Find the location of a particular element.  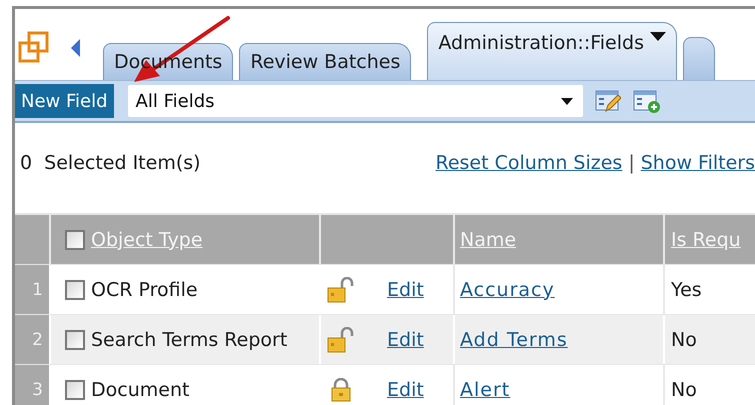

show-filters-link: Show Filters is located at coordinates (697, 163).